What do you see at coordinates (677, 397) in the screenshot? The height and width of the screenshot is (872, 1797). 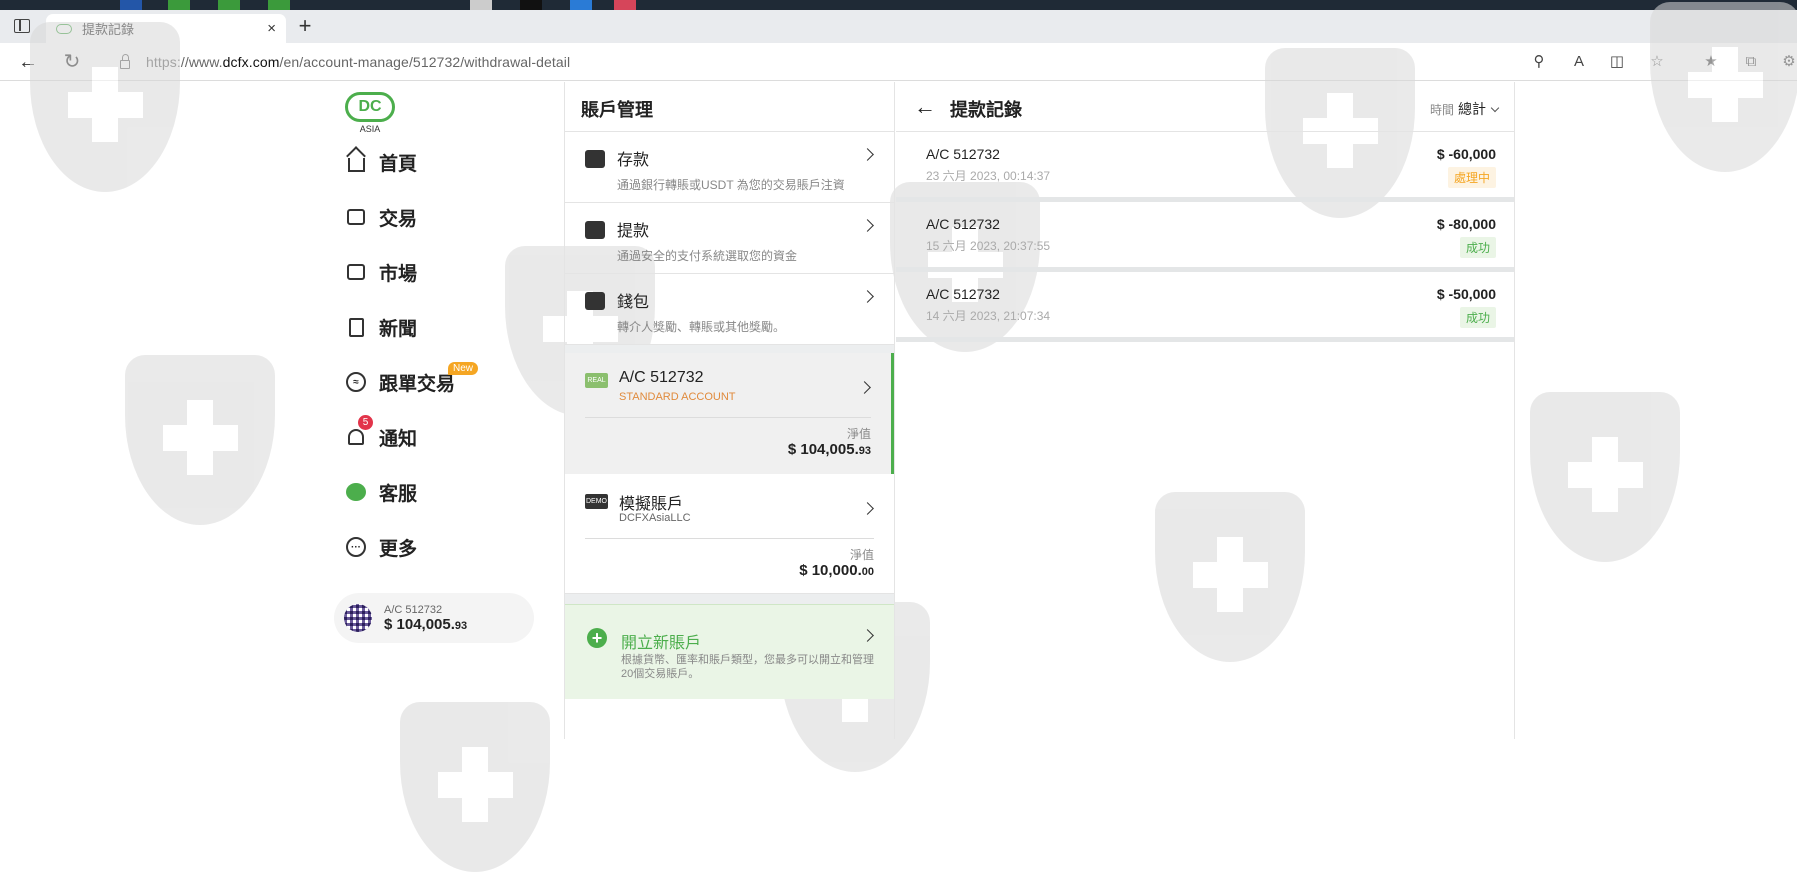 I see `account-type: STANDARD ACCOUNT` at bounding box center [677, 397].